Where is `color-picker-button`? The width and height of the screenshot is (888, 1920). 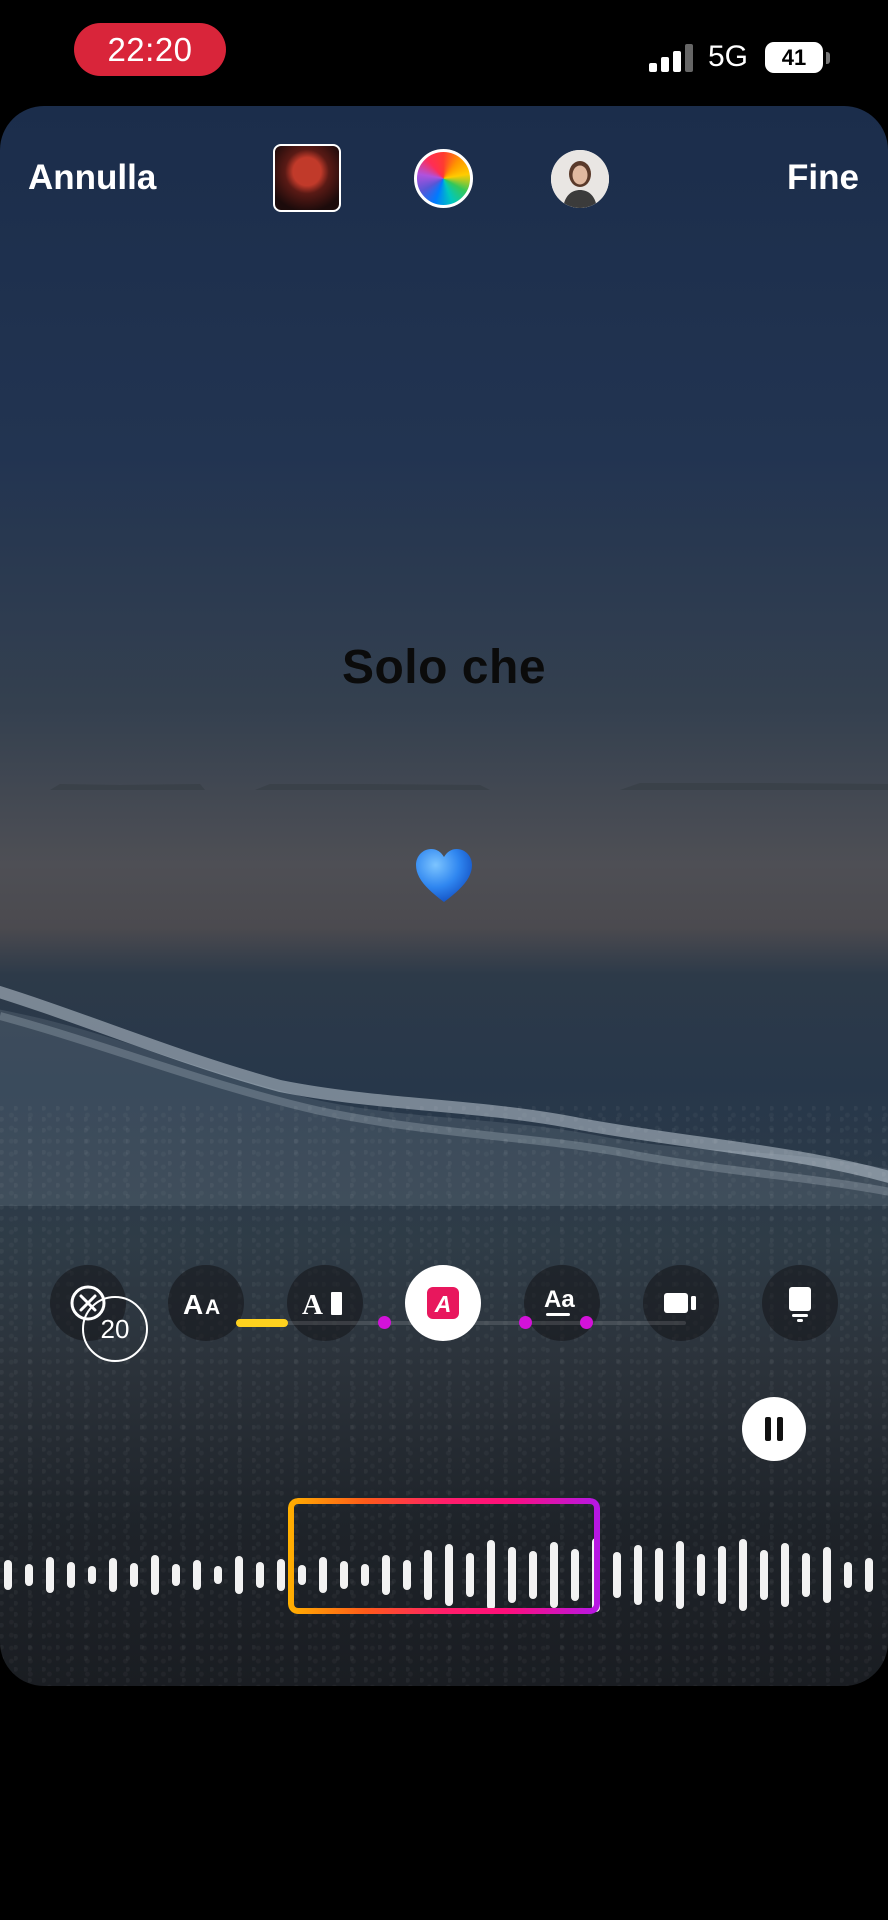 color-picker-button is located at coordinates (443, 178).